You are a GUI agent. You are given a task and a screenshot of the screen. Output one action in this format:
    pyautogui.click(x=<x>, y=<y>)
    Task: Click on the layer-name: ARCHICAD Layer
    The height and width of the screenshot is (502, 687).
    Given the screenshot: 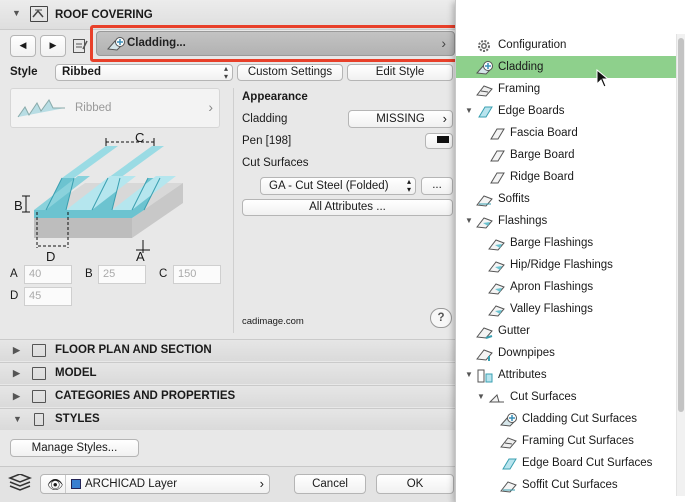 What is the action you would take?
    pyautogui.click(x=131, y=484)
    